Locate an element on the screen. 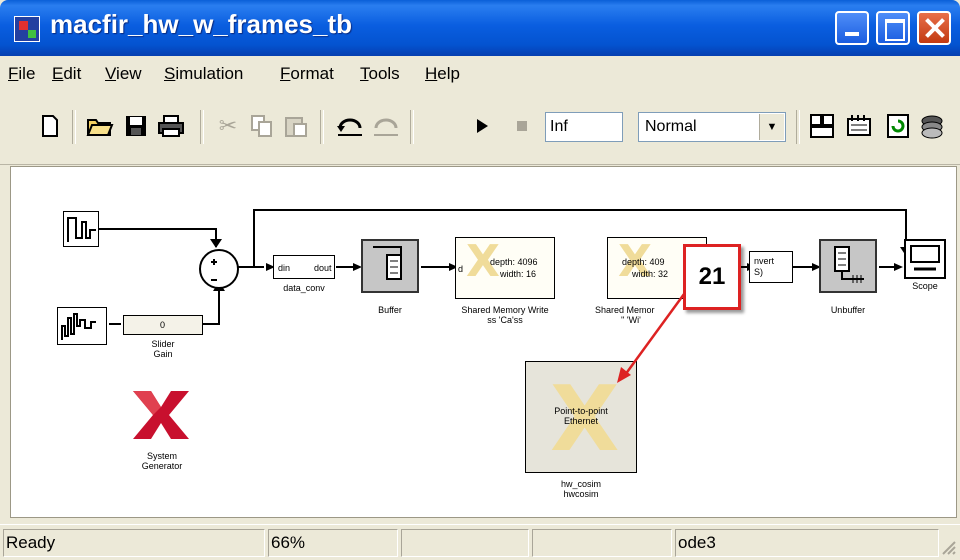  menu-file: File is located at coordinates (21, 74).